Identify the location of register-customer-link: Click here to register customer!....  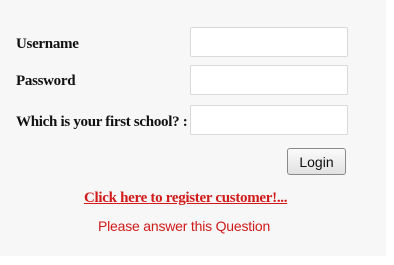
(185, 198).